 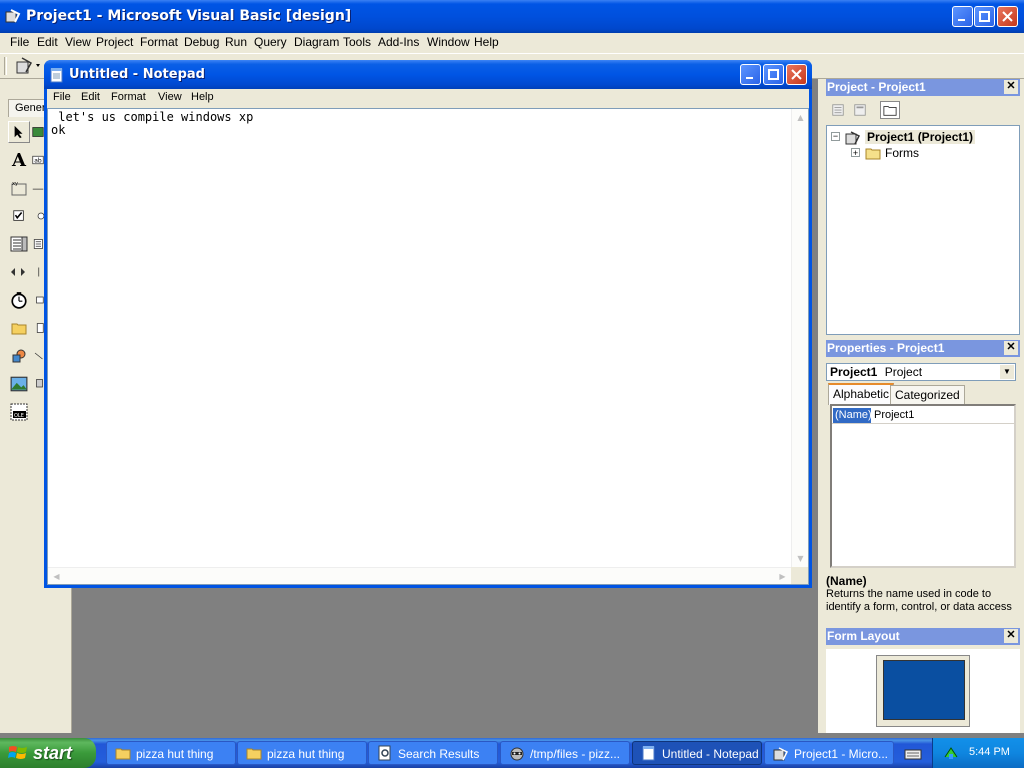 What do you see at coordinates (782, 576) in the screenshot?
I see `scroll-right-icon: ▶` at bounding box center [782, 576].